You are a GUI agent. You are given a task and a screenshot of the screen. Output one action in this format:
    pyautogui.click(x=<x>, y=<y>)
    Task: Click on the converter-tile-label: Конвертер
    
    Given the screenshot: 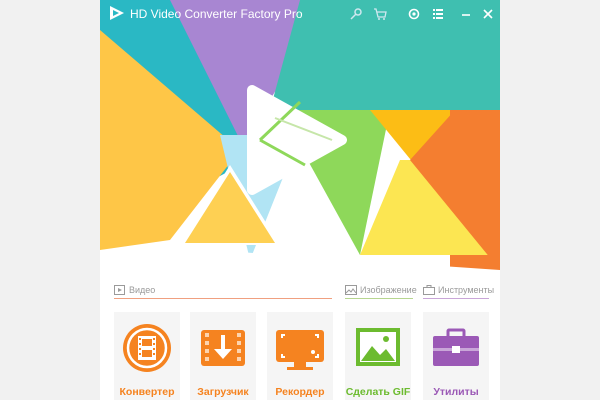 What is the action you would take?
    pyautogui.click(x=147, y=392)
    